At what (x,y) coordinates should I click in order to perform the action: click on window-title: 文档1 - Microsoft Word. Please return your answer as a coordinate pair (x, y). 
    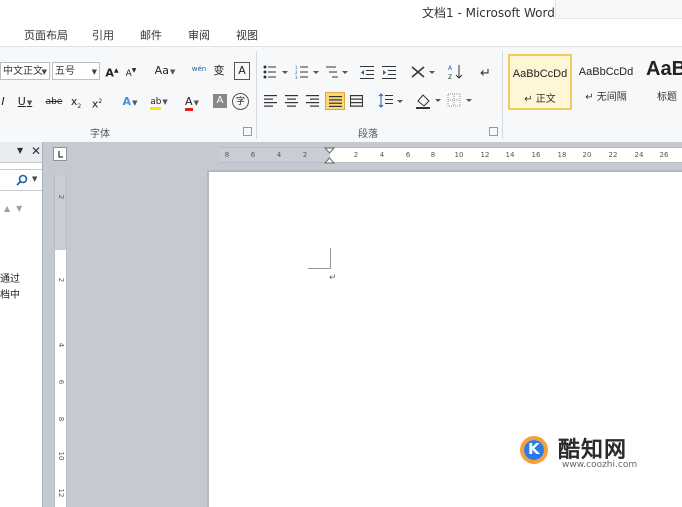
    Looking at the image, I should click on (488, 13).